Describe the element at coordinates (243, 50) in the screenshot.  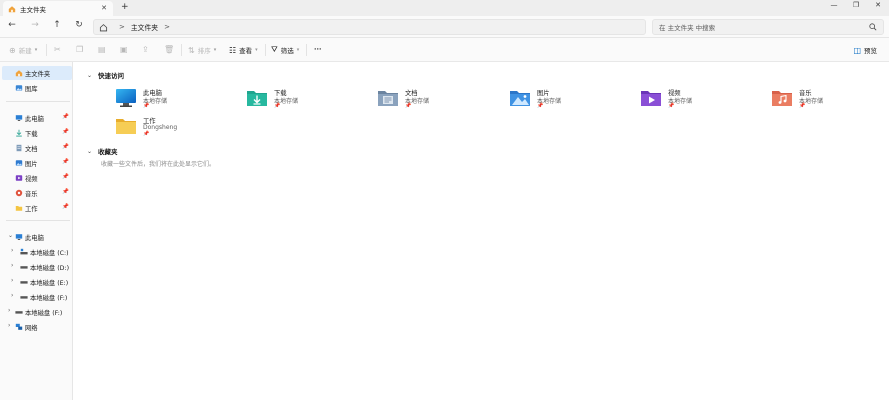
I see `view-button: ☷ 查看 ▾` at that location.